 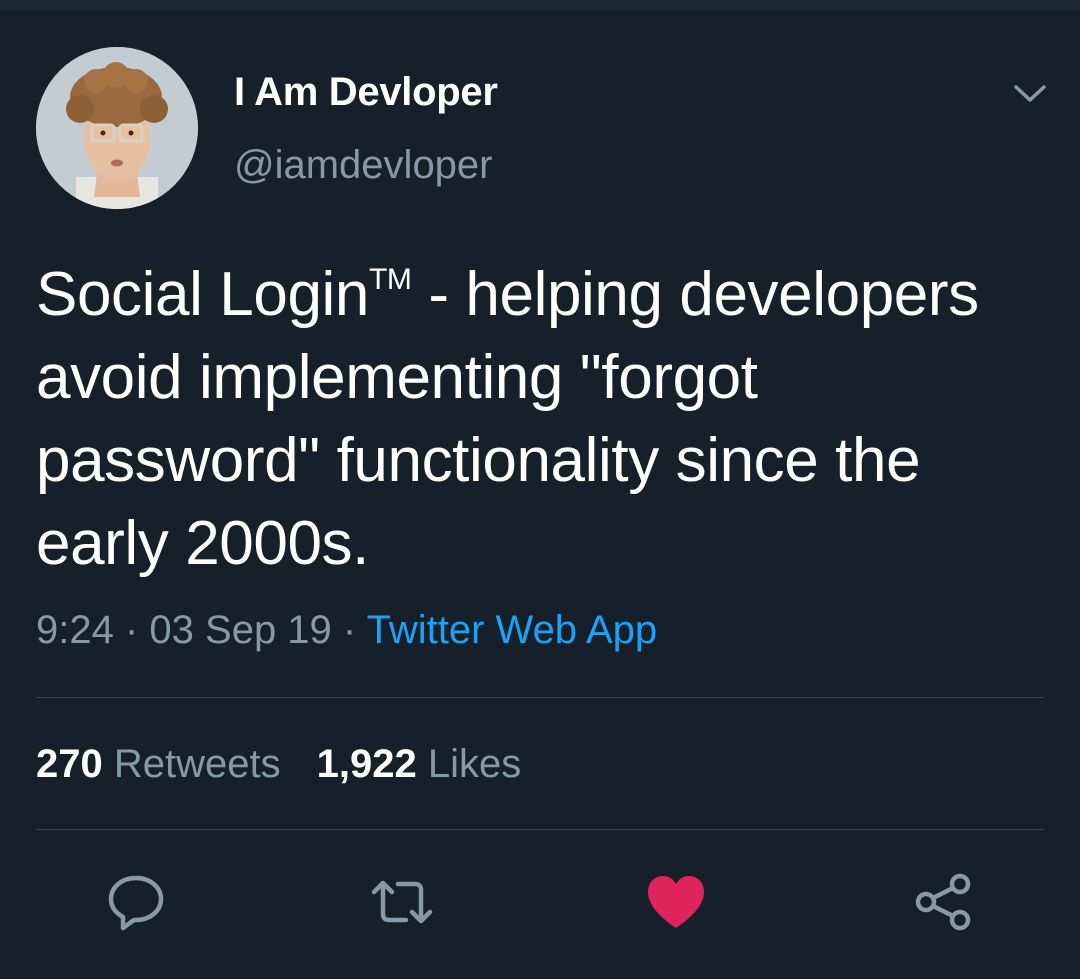 I want to click on tweet-menu-button, so click(x=1030, y=93).